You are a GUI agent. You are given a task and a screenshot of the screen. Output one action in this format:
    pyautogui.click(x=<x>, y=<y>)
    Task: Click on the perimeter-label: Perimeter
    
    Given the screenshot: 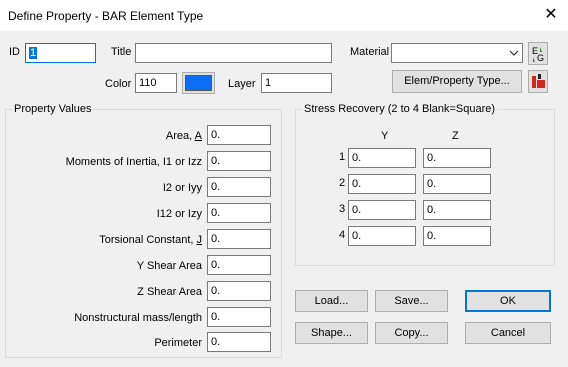 What is the action you would take?
    pyautogui.click(x=178, y=343)
    